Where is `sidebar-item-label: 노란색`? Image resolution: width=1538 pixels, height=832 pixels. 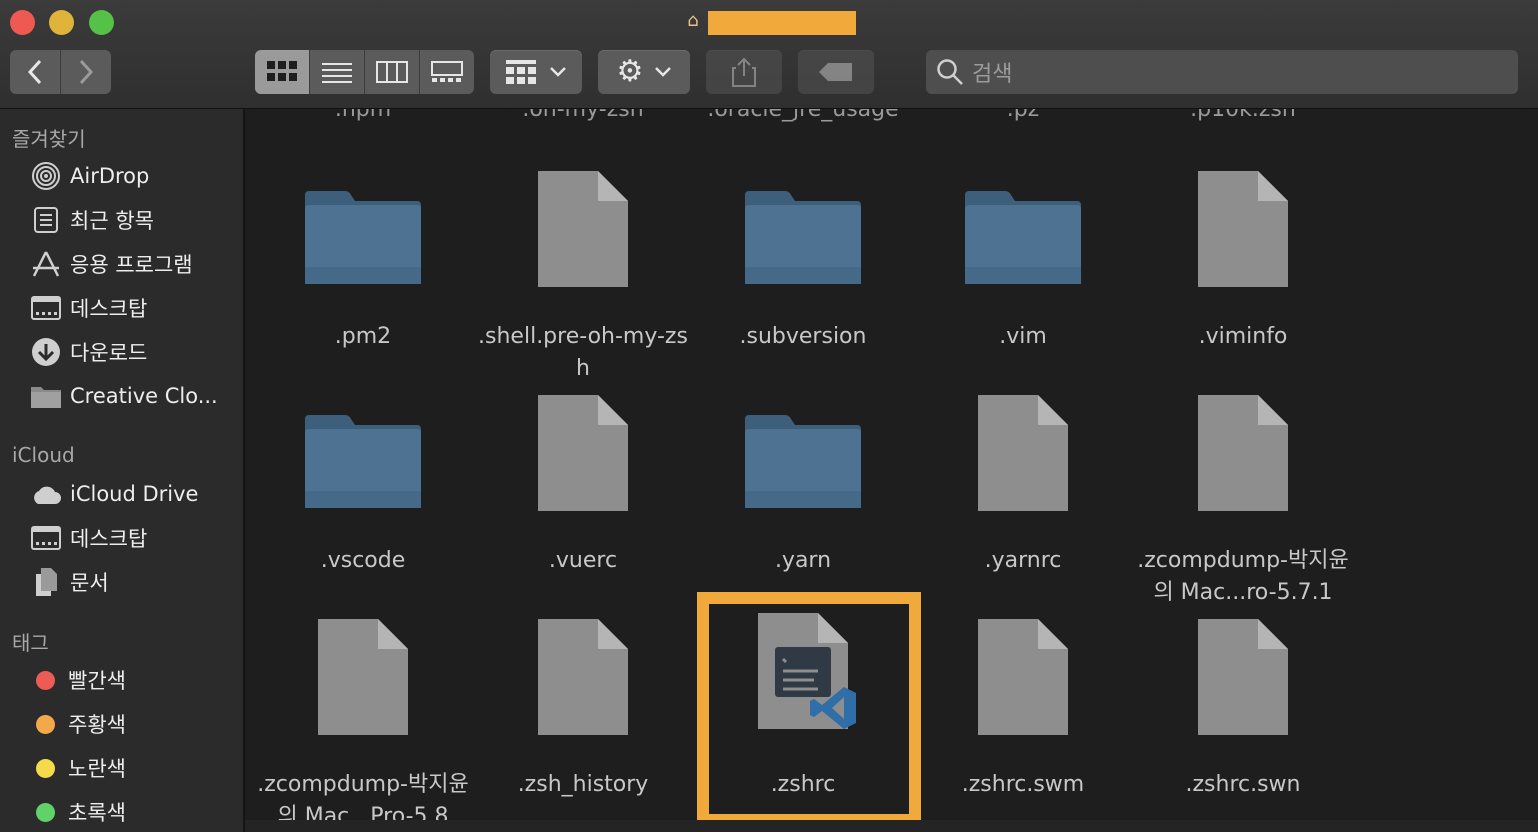 sidebar-item-label: 노란색 is located at coordinates (97, 769).